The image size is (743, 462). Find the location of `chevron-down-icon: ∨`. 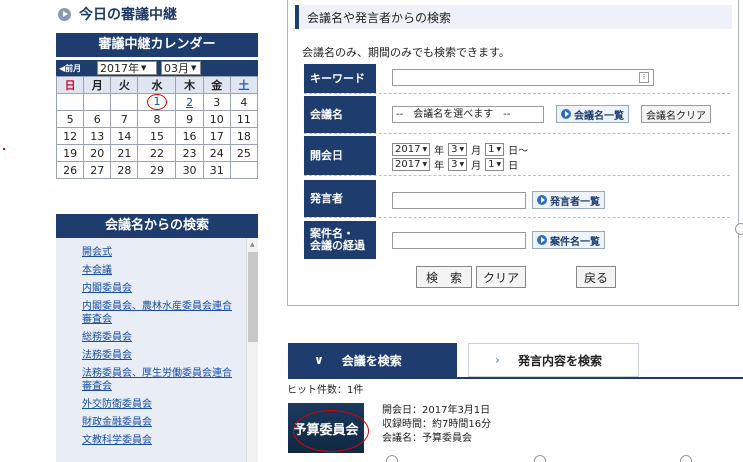

chevron-down-icon: ∨ is located at coordinates (319, 360).